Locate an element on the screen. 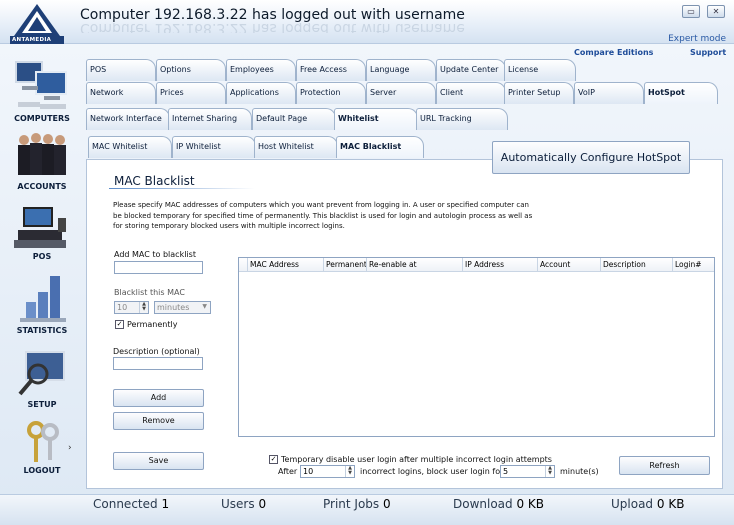  tab-hotspot: HotSpot is located at coordinates (681, 93).